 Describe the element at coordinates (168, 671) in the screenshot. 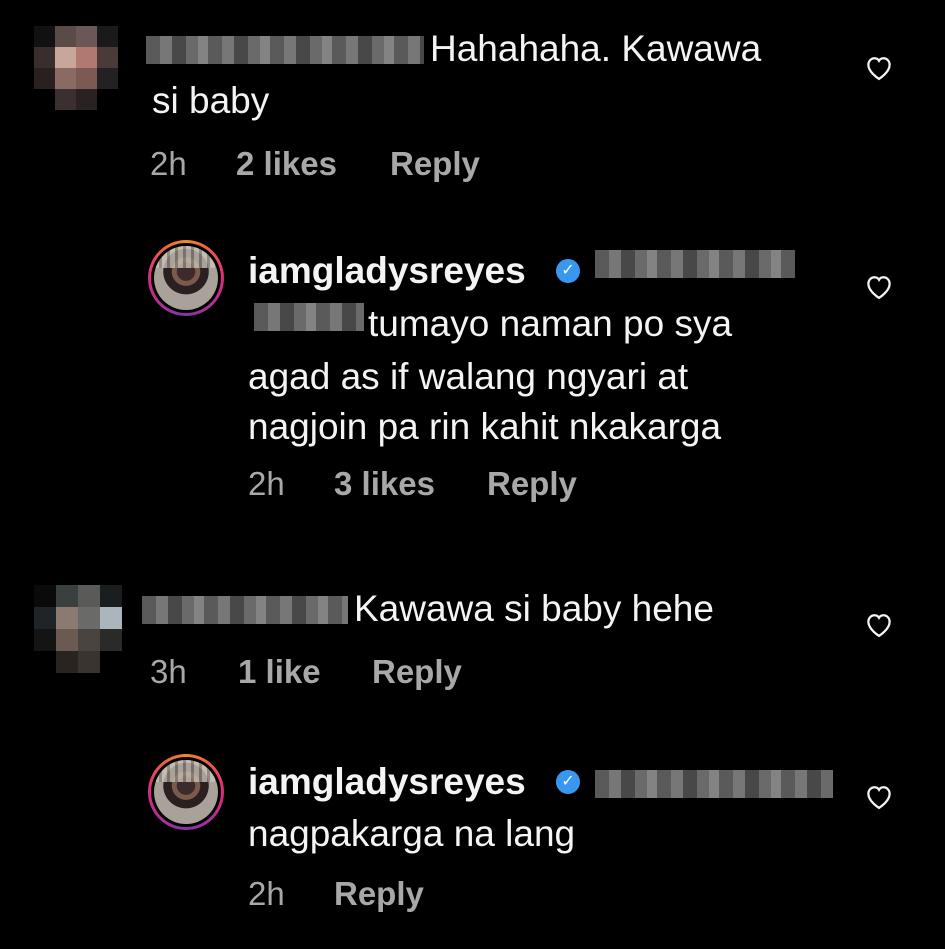

I see `comment-time: 3h` at that location.